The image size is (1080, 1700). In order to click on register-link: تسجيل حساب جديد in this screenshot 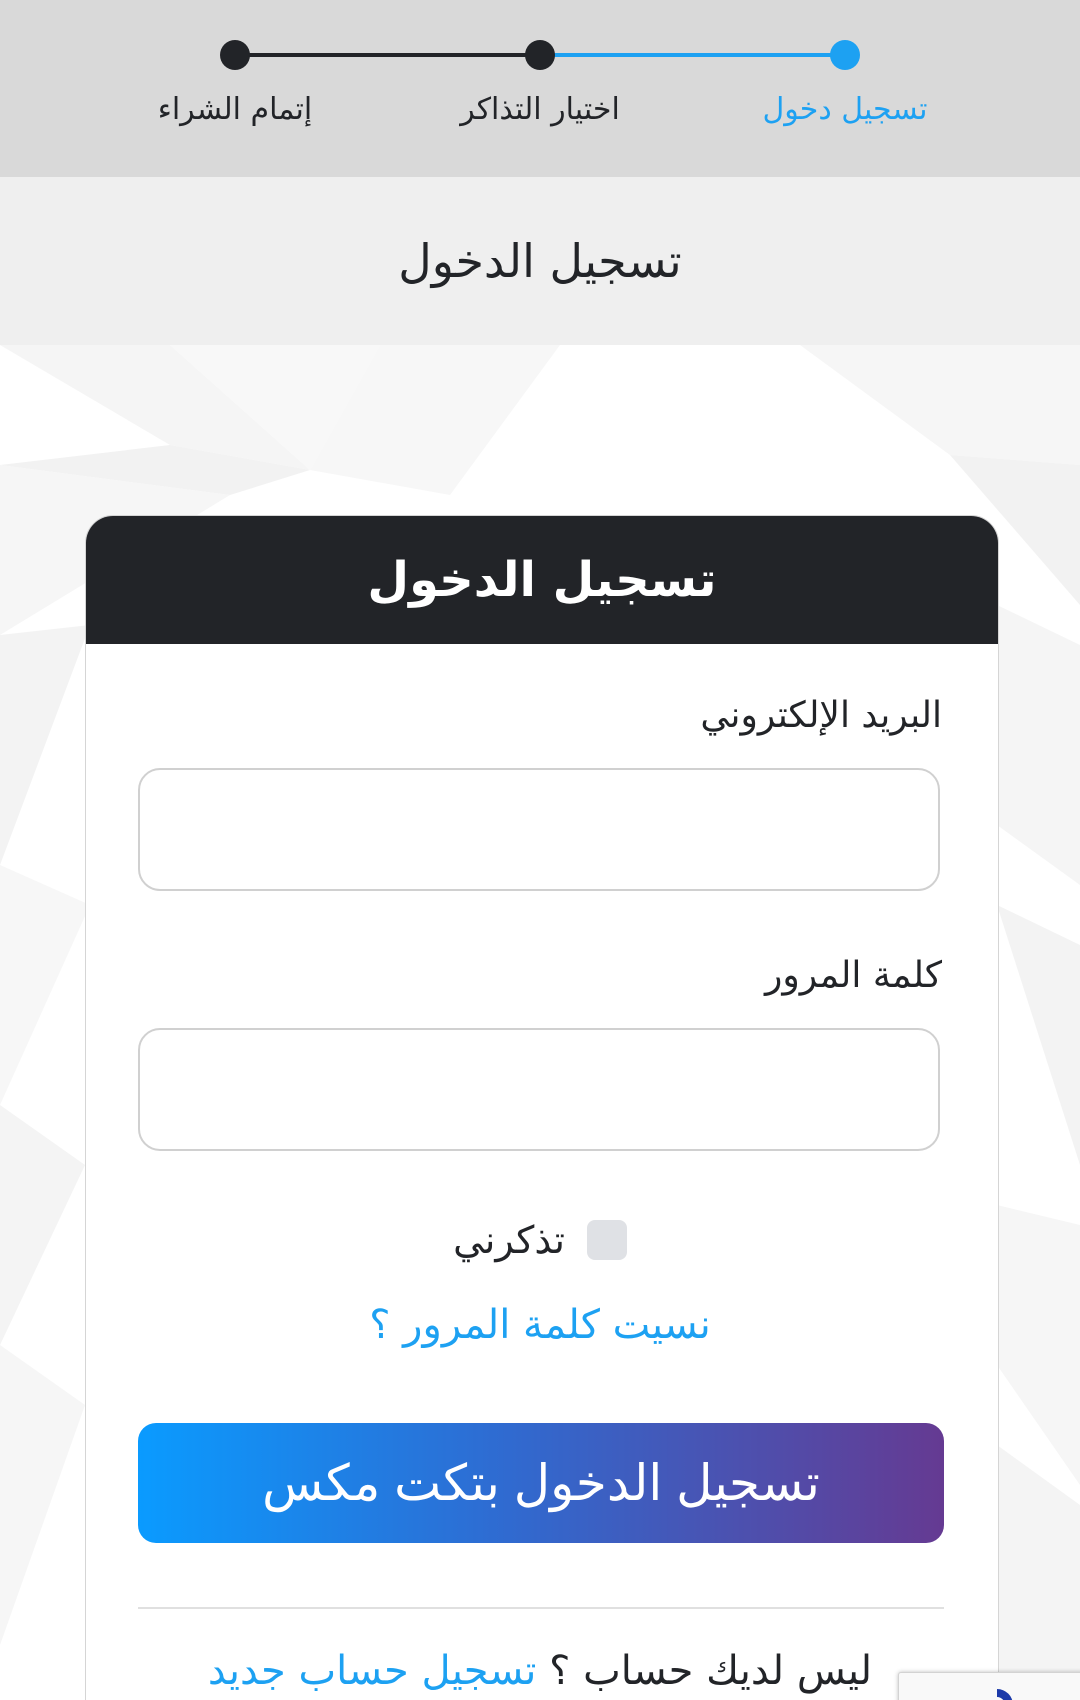, I will do `click(372, 1671)`.